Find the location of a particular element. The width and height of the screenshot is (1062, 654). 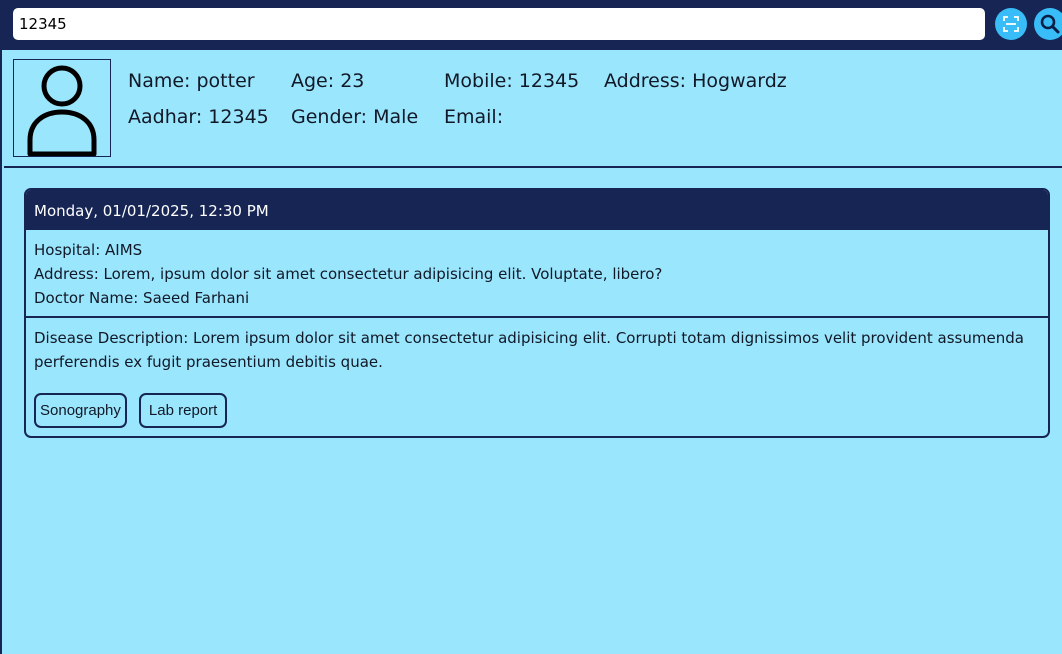

doctor-name: Doctor Name: Saeed Farhani is located at coordinates (142, 298).